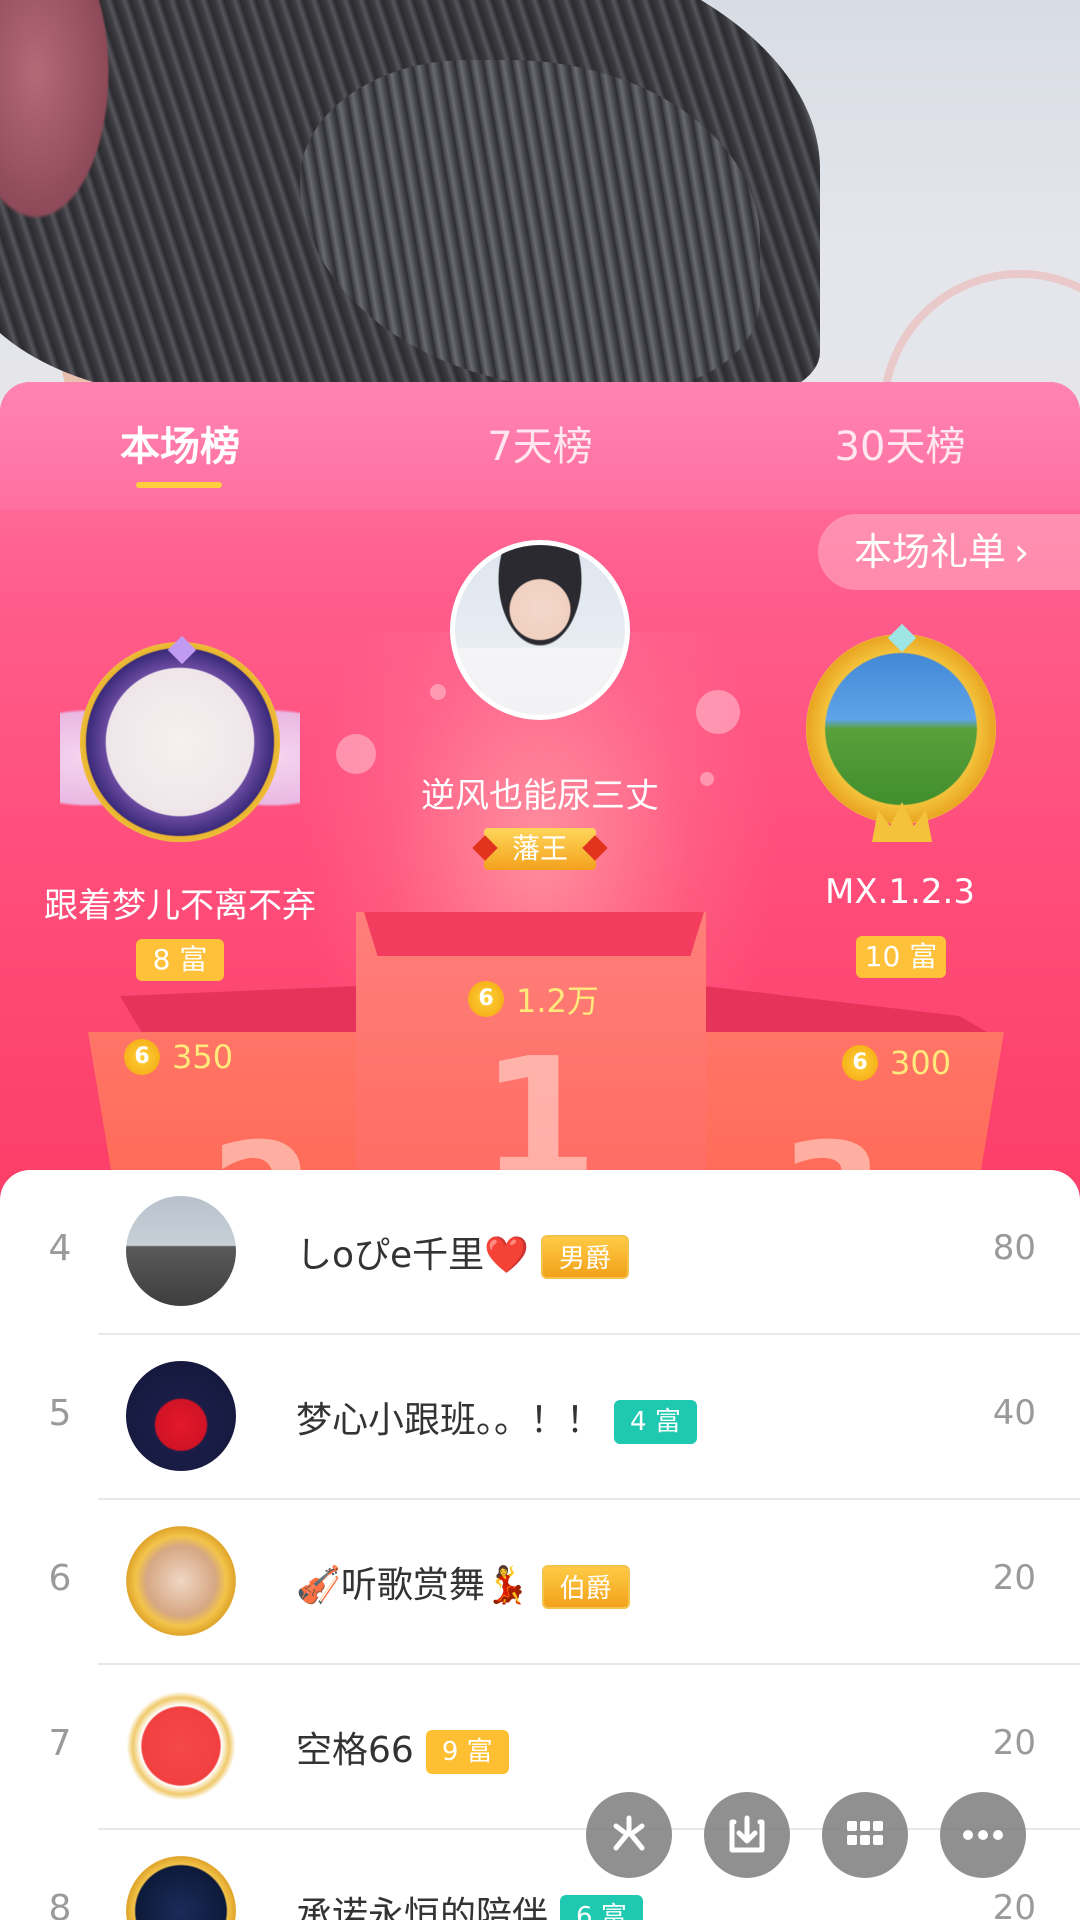 Image resolution: width=1080 pixels, height=1920 pixels. I want to click on menu-grid-button, so click(865, 1835).